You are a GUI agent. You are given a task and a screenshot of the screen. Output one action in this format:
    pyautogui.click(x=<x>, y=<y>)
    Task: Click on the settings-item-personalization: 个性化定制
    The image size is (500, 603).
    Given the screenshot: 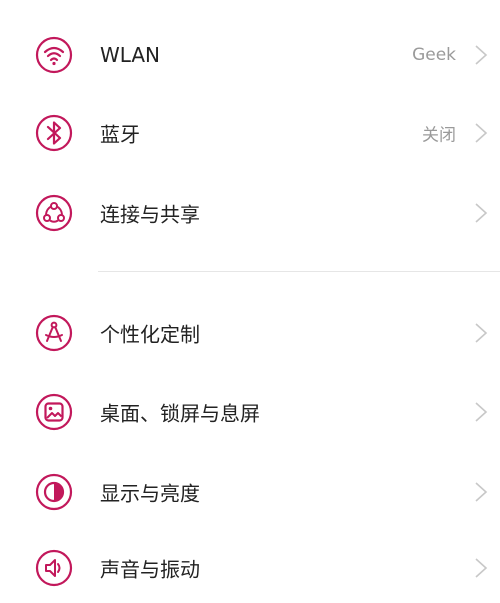 What is the action you would take?
    pyautogui.click(x=250, y=333)
    